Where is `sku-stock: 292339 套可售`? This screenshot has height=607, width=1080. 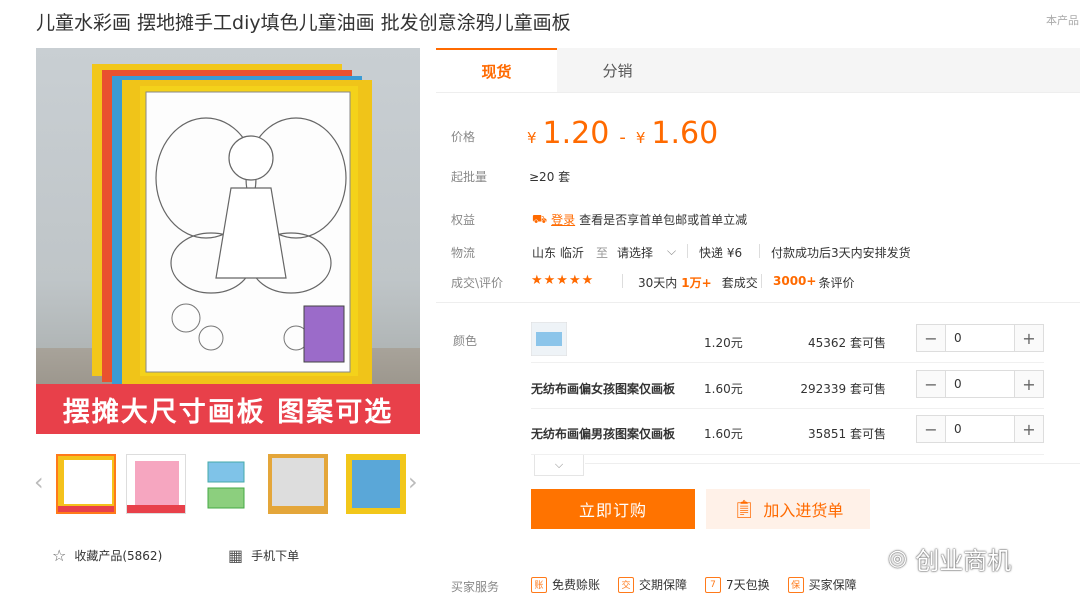
sku-stock: 292339 套可售 is located at coordinates (843, 389).